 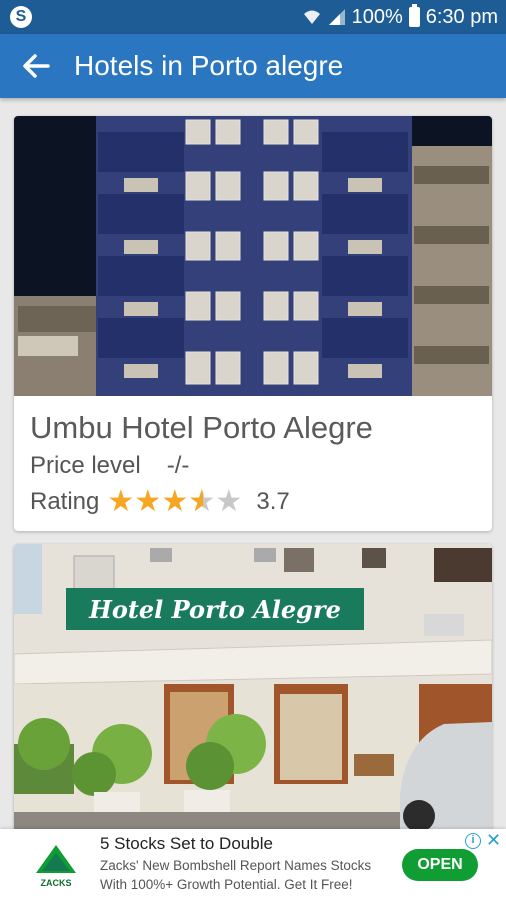 What do you see at coordinates (65, 501) in the screenshot?
I see `rating-label: Rating` at bounding box center [65, 501].